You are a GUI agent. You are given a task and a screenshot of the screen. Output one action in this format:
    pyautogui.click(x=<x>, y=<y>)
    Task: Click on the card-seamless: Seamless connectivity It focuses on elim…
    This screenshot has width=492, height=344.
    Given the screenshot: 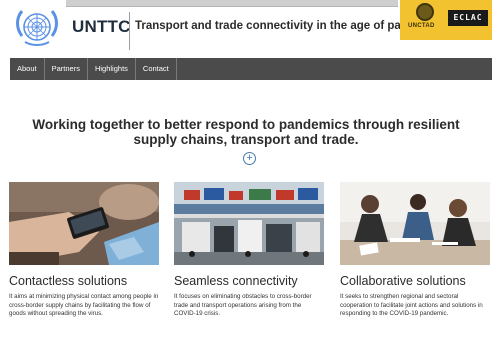 What is the action you would take?
    pyautogui.click(x=249, y=250)
    